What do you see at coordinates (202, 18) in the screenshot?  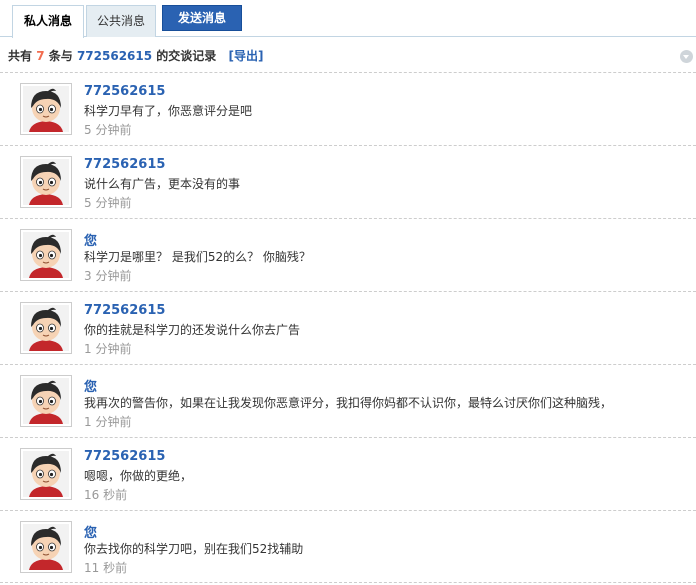 I see `send-message-button: 发送消息` at bounding box center [202, 18].